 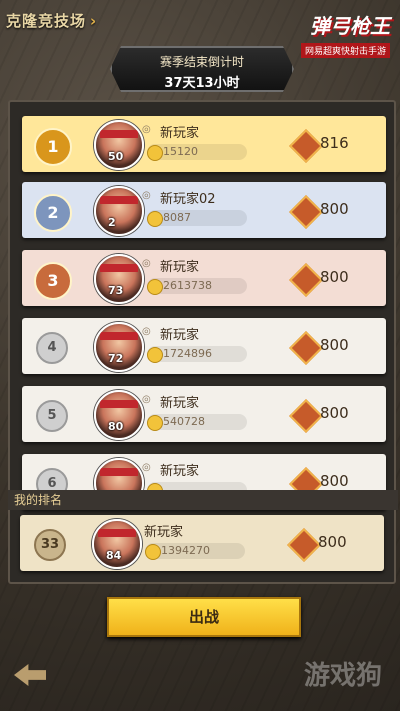 I want to click on player-level: 84, so click(x=114, y=555).